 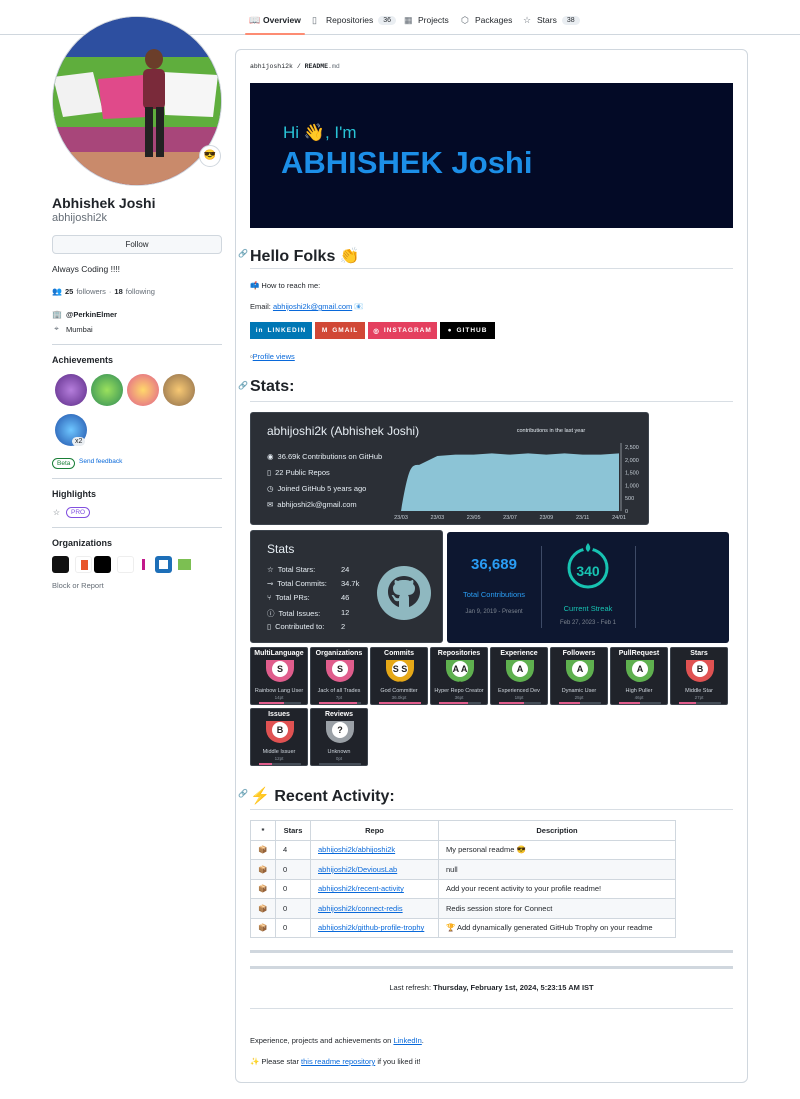 What do you see at coordinates (402, 330) in the screenshot?
I see `instagram-badge: ◎ INSTAGRAM` at bounding box center [402, 330].